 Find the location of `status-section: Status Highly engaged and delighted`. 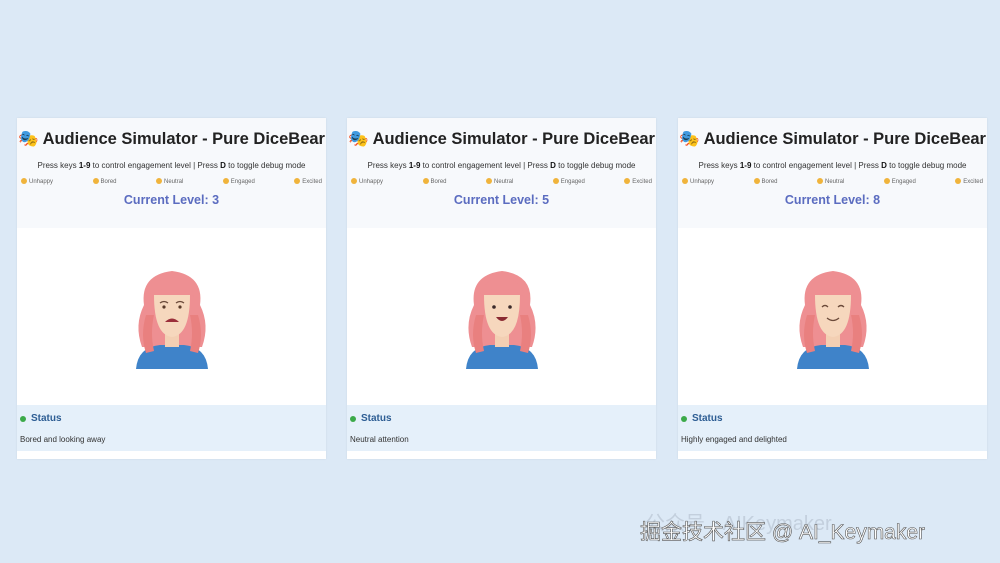

status-section: Status Highly engaged and delighted is located at coordinates (832, 428).